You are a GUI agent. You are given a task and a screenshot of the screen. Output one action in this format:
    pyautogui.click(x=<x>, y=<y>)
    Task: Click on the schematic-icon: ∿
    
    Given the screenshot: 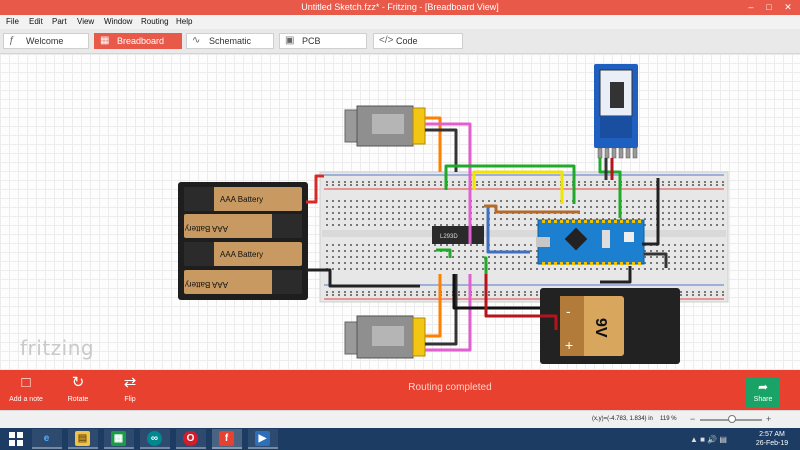 What is the action you would take?
    pyautogui.click(x=196, y=40)
    